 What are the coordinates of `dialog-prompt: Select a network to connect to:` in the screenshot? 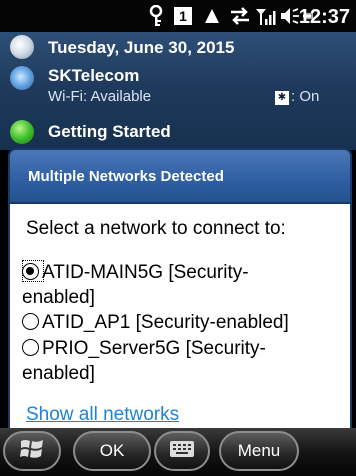 It's located at (156, 228).